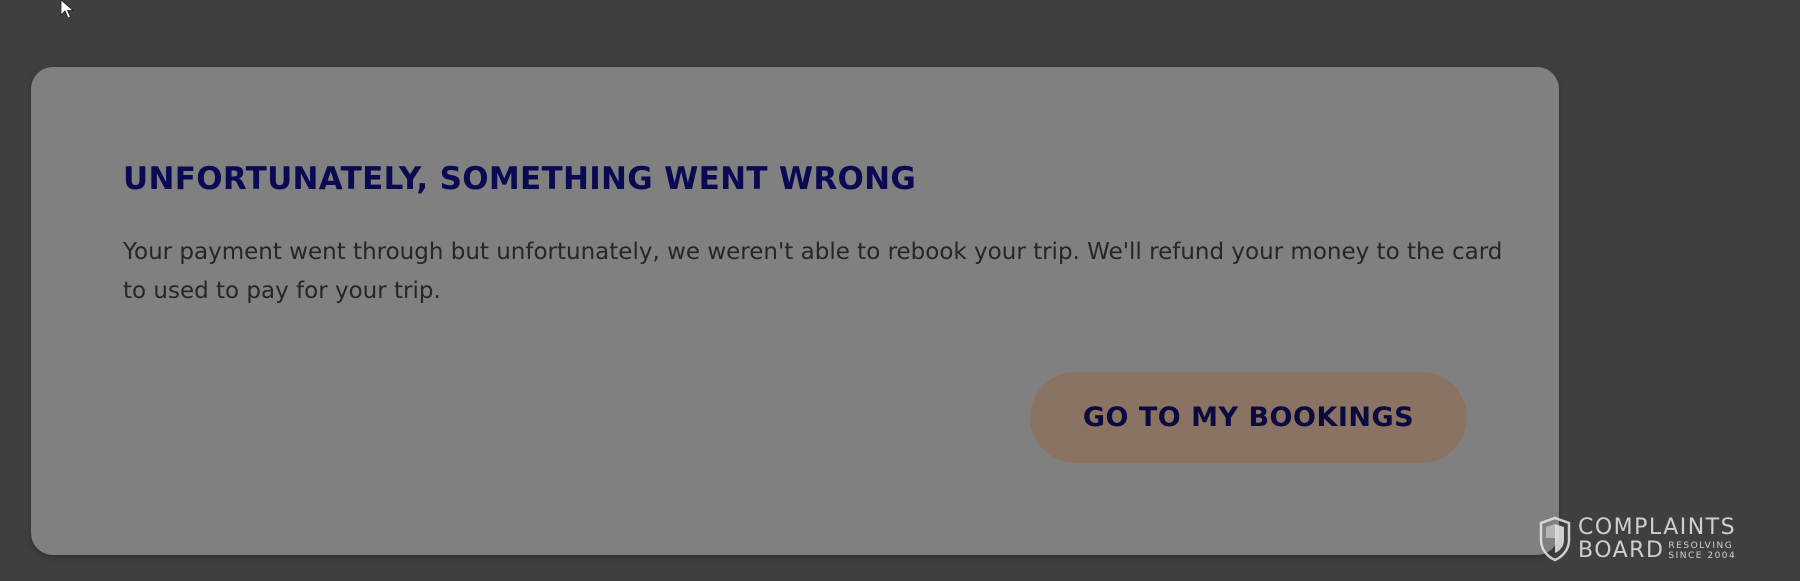 This screenshot has height=581, width=1800. What do you see at coordinates (520, 179) in the screenshot?
I see `dialog-title: UNFORTUNATELY, SOMETHING WENT WRONG` at bounding box center [520, 179].